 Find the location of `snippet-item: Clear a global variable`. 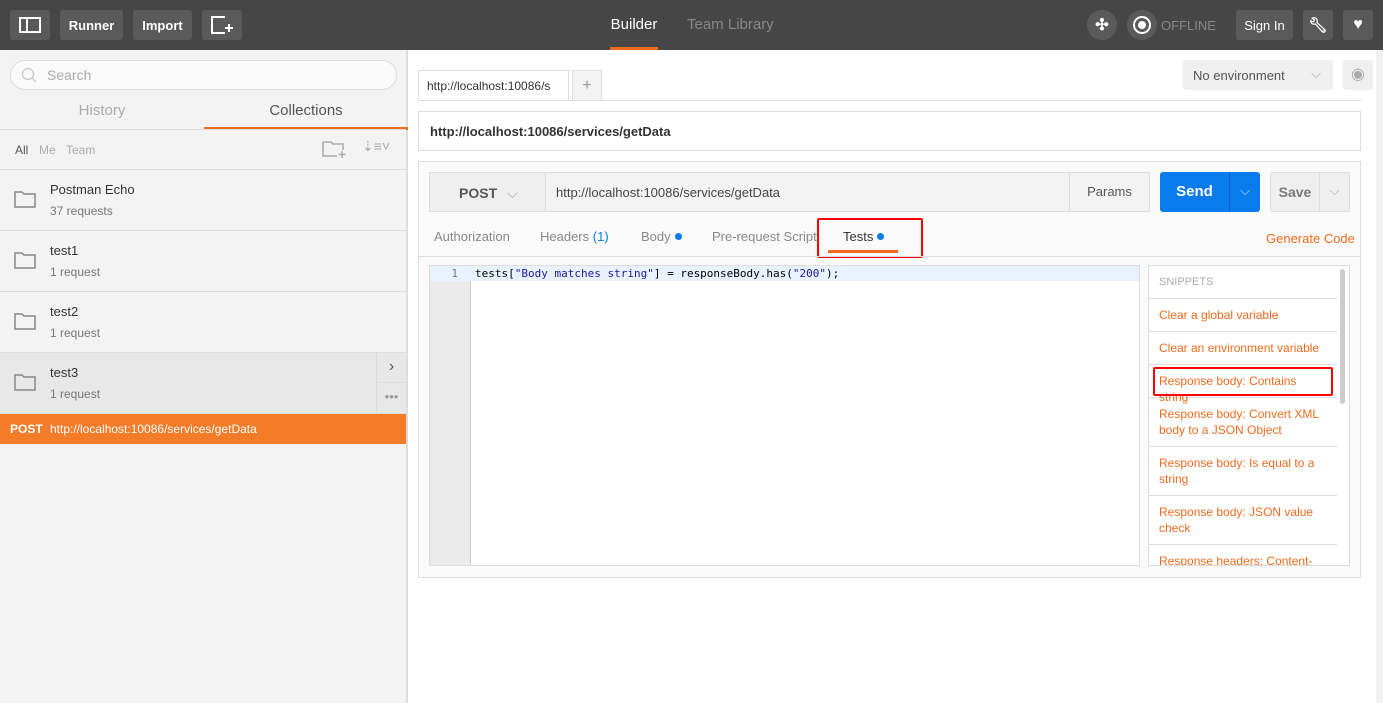

snippet-item: Clear a global variable is located at coordinates (1243, 315).